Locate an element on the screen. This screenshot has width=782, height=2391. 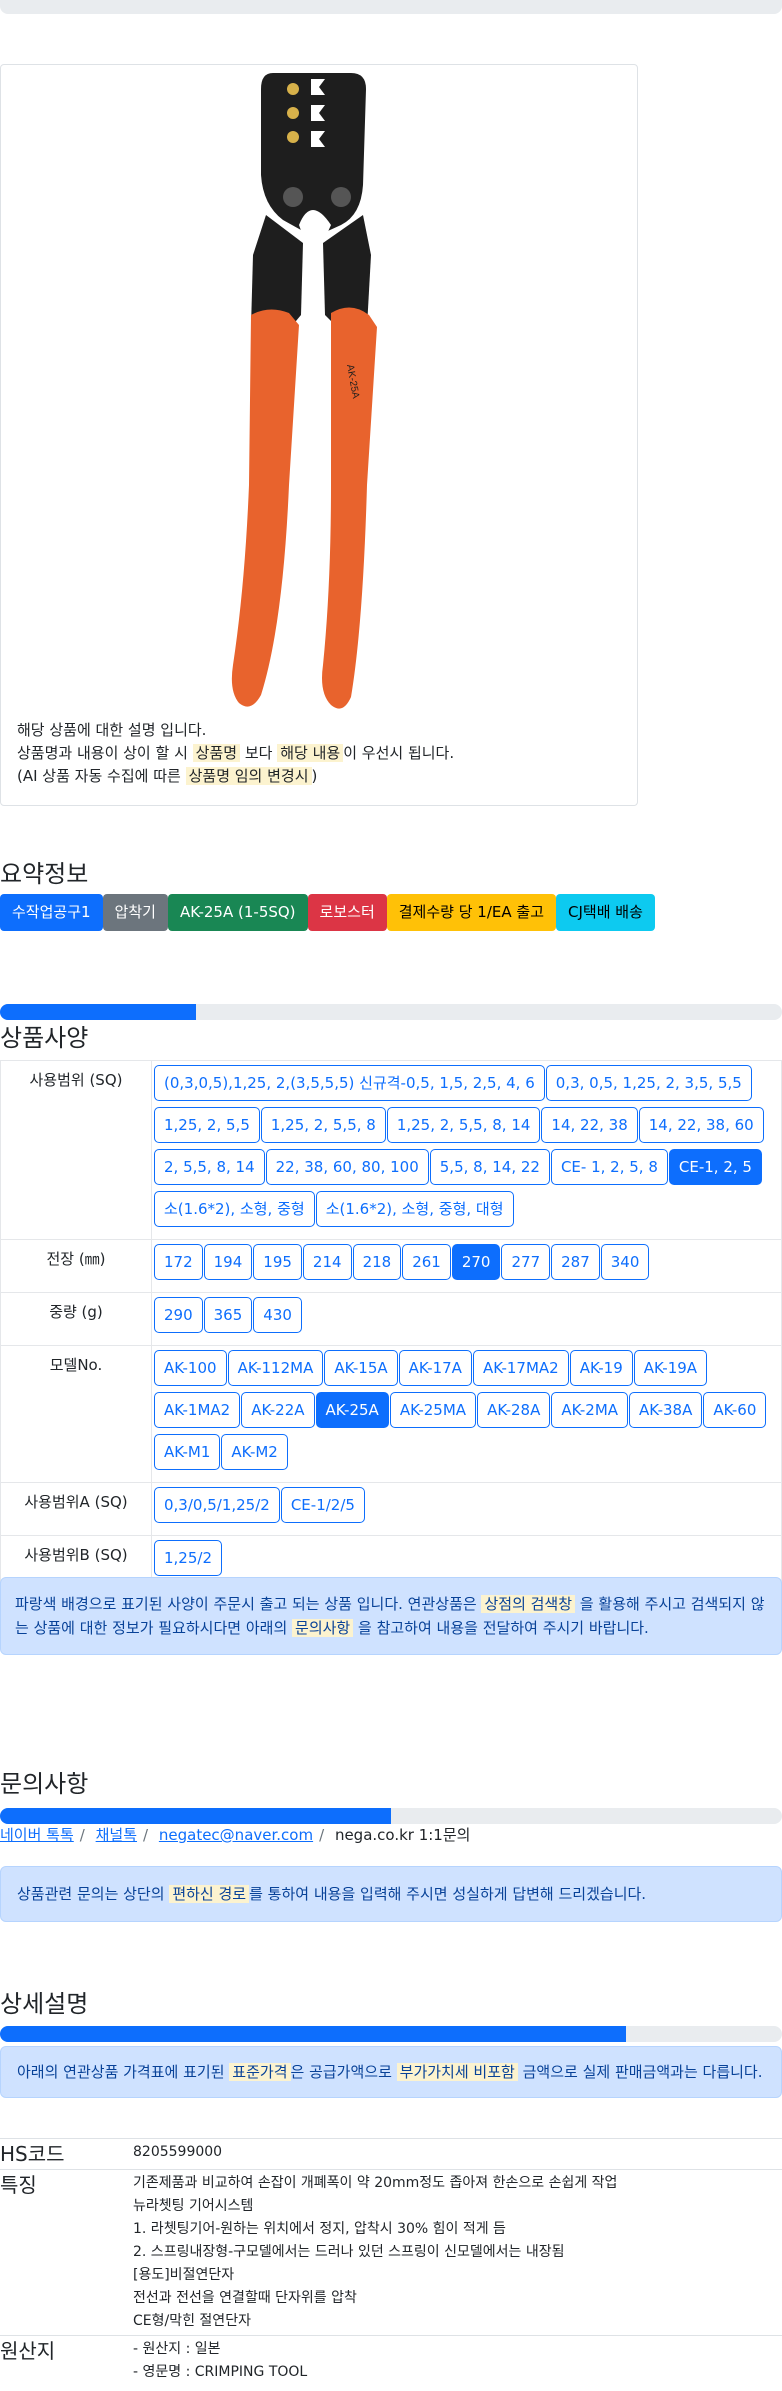
site-inquiry-text: nega.co.kr 1:1문의 is located at coordinates (402, 1835).